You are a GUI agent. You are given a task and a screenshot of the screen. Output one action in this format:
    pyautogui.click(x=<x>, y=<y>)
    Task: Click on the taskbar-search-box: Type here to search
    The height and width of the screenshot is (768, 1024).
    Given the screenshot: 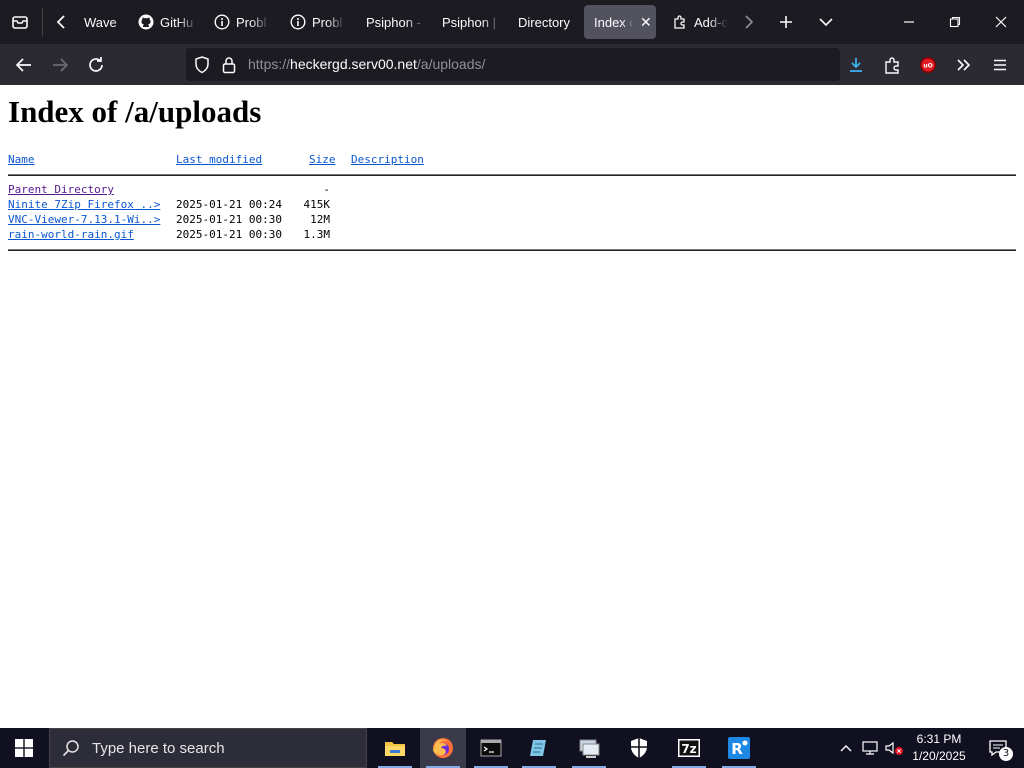 What is the action you would take?
    pyautogui.click(x=208, y=748)
    